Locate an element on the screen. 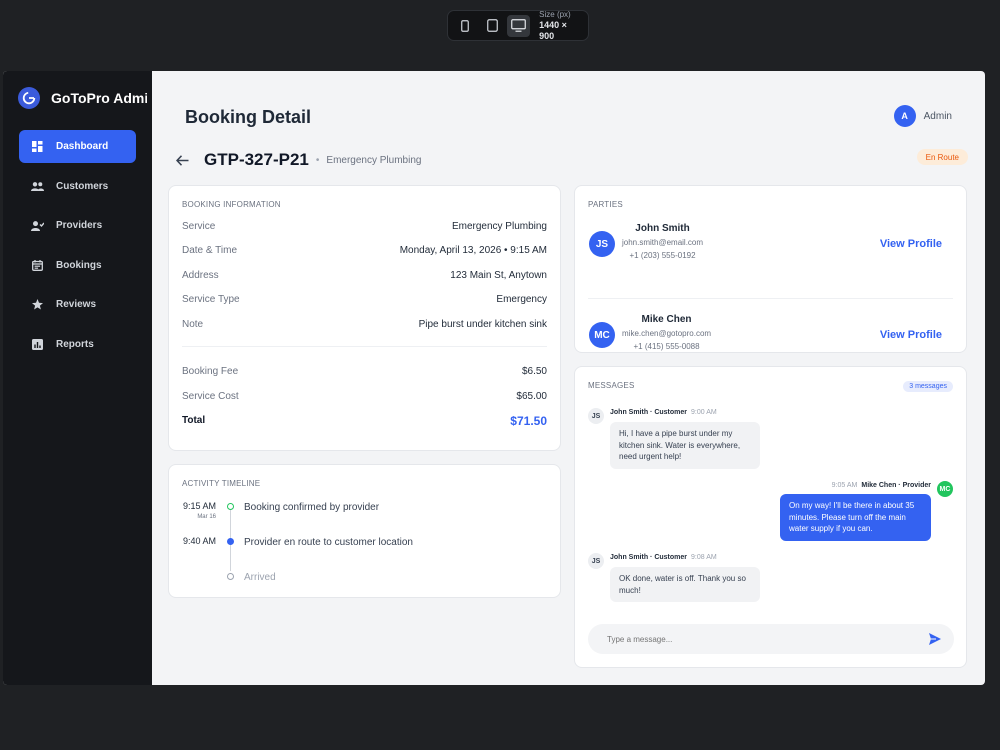 This screenshot has width=1000, height=750. user-menu: A Admin is located at coordinates (922, 116).